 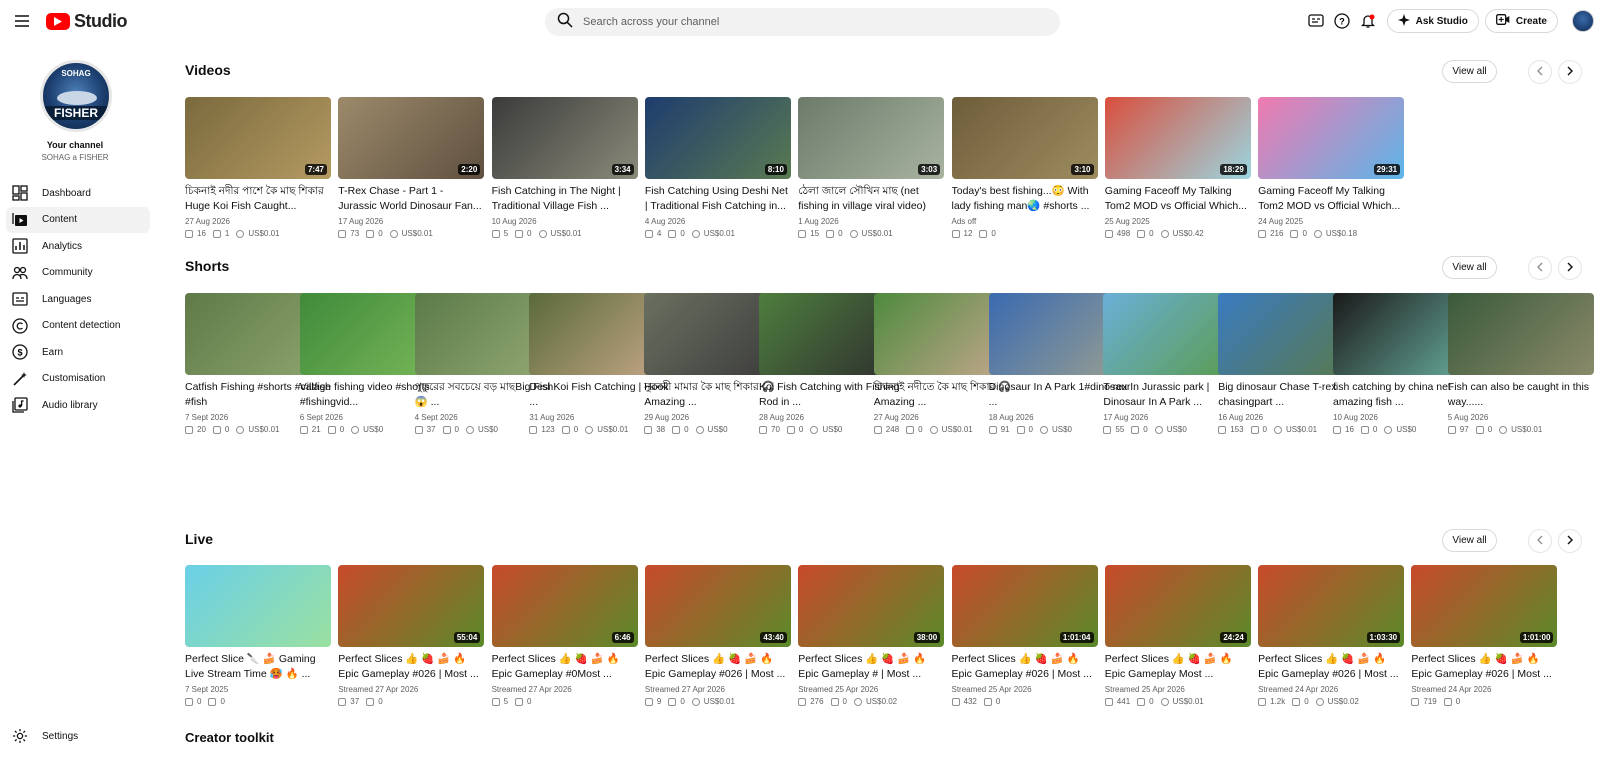 What do you see at coordinates (1177, 138) in the screenshot?
I see `video-thumbnail: 18:29` at bounding box center [1177, 138].